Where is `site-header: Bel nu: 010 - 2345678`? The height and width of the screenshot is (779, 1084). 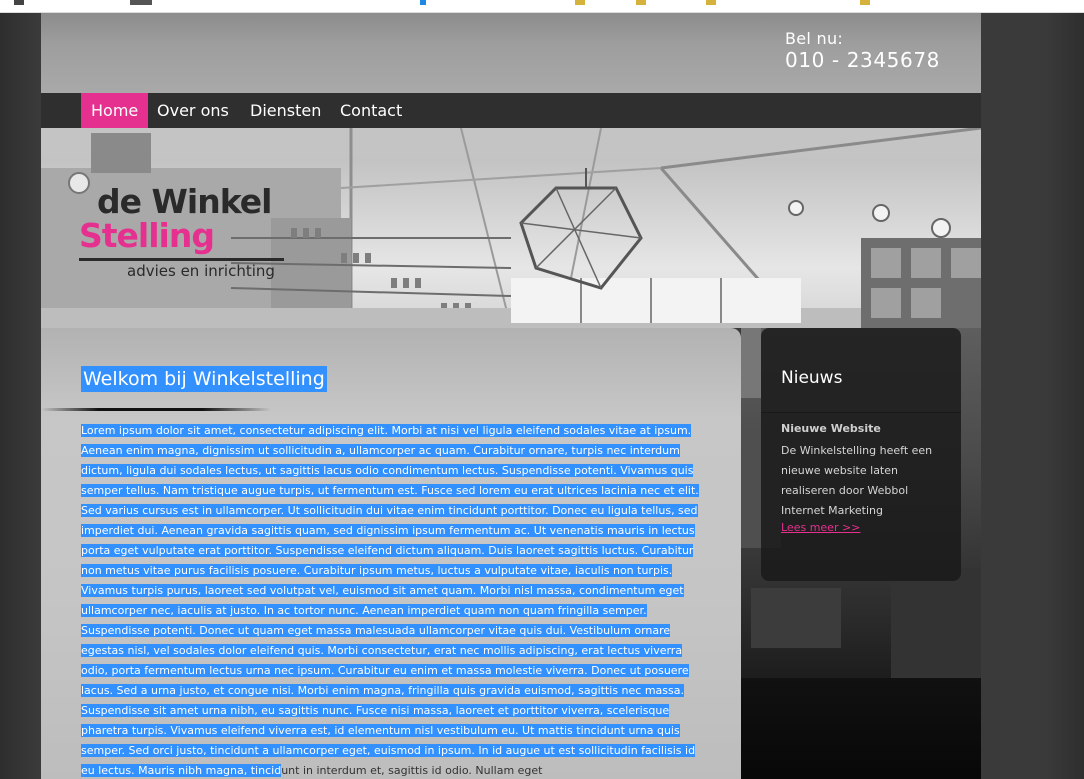 site-header: Bel nu: 010 - 2345678 is located at coordinates (511, 53).